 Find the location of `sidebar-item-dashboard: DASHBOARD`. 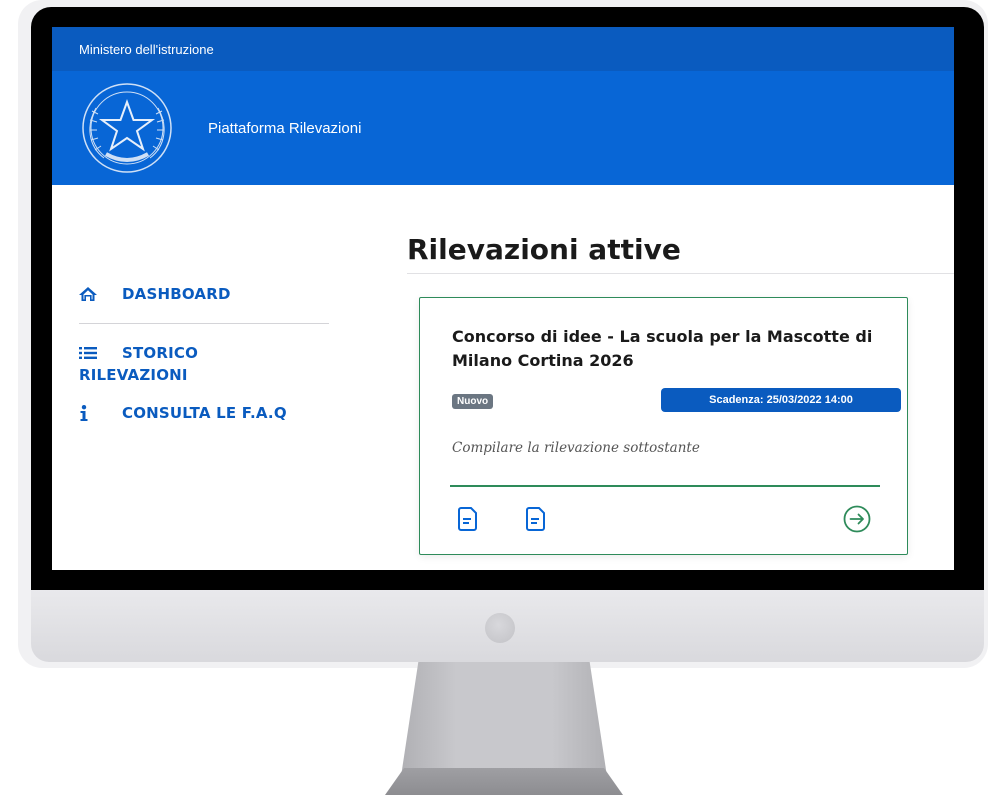

sidebar-item-dashboard: DASHBOARD is located at coordinates (205, 294).